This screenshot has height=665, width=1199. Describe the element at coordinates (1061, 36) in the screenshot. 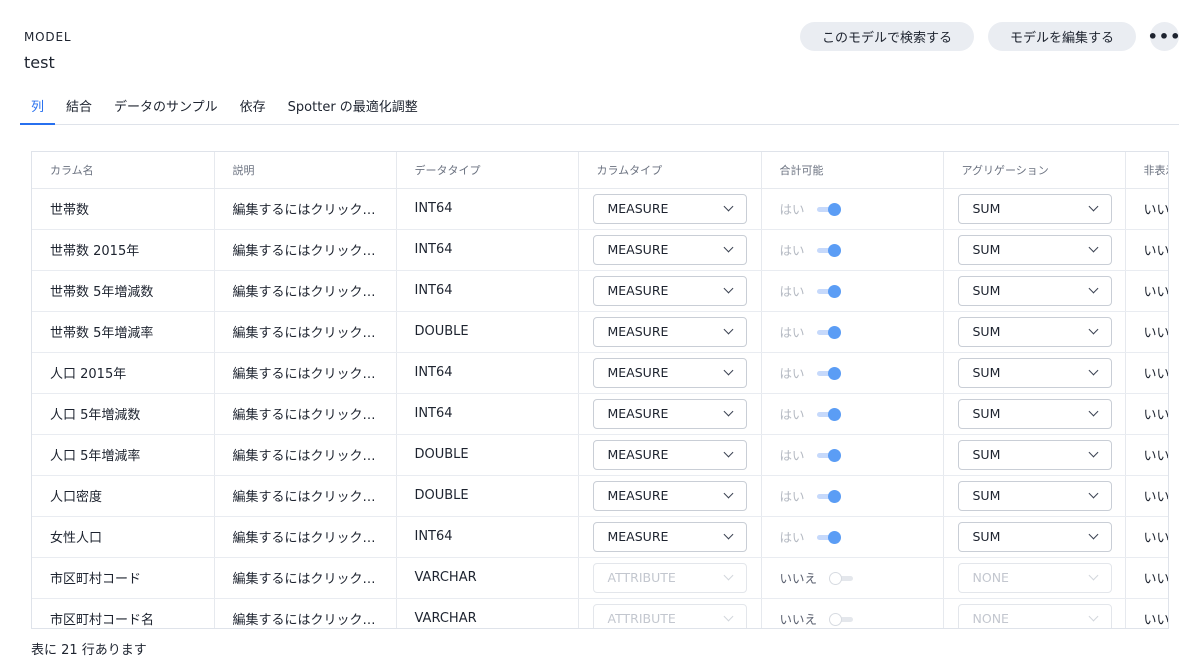

I see `edit-model-button: モデルを編集する` at that location.